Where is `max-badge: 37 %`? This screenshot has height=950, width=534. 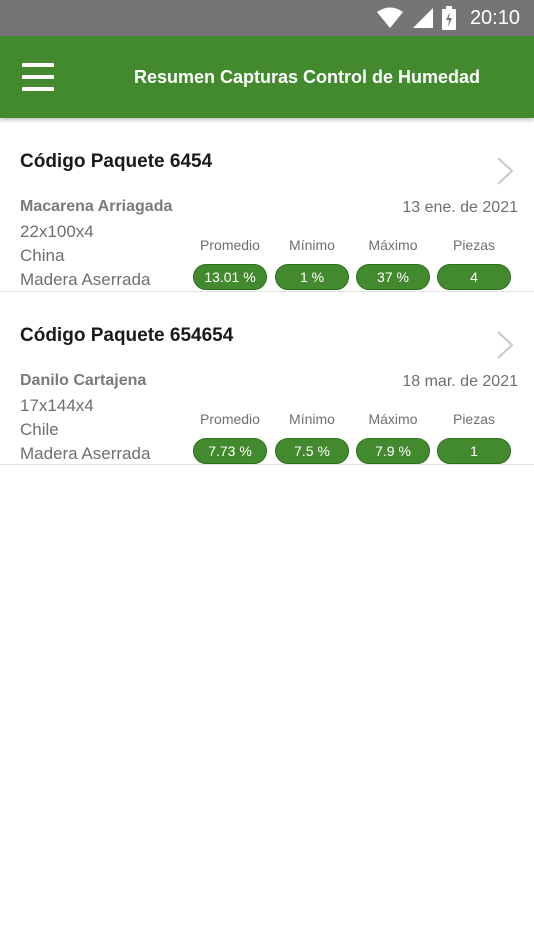
max-badge: 37 % is located at coordinates (393, 277).